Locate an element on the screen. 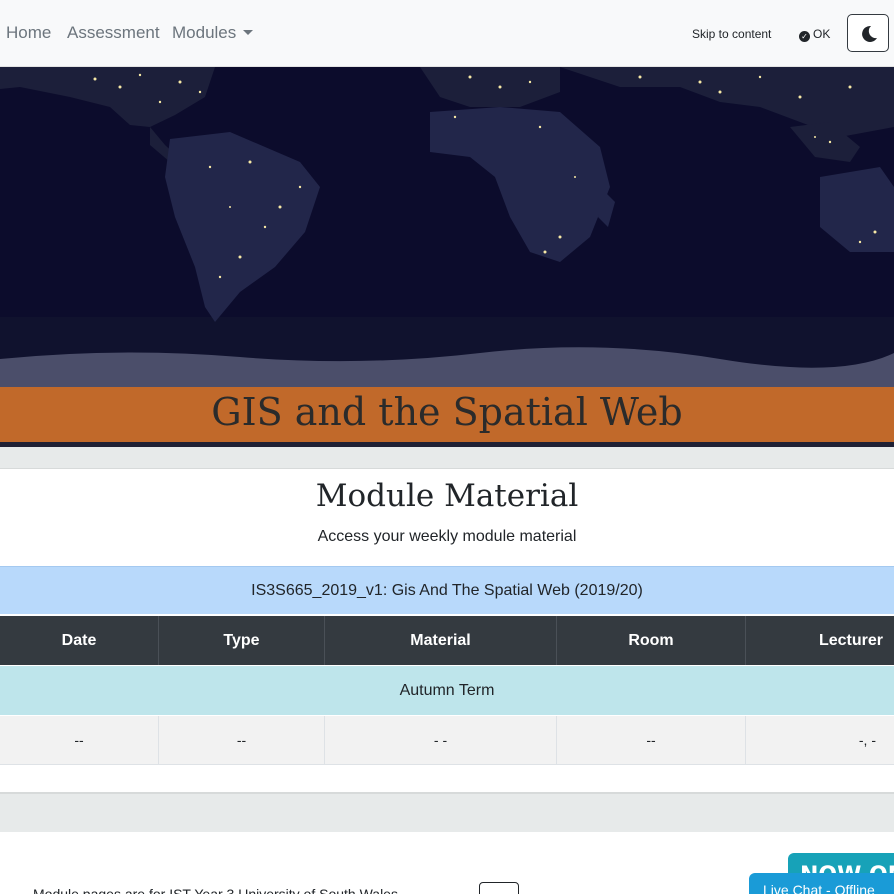 This screenshot has height=894, width=894. moon-icon is located at coordinates (869, 33).